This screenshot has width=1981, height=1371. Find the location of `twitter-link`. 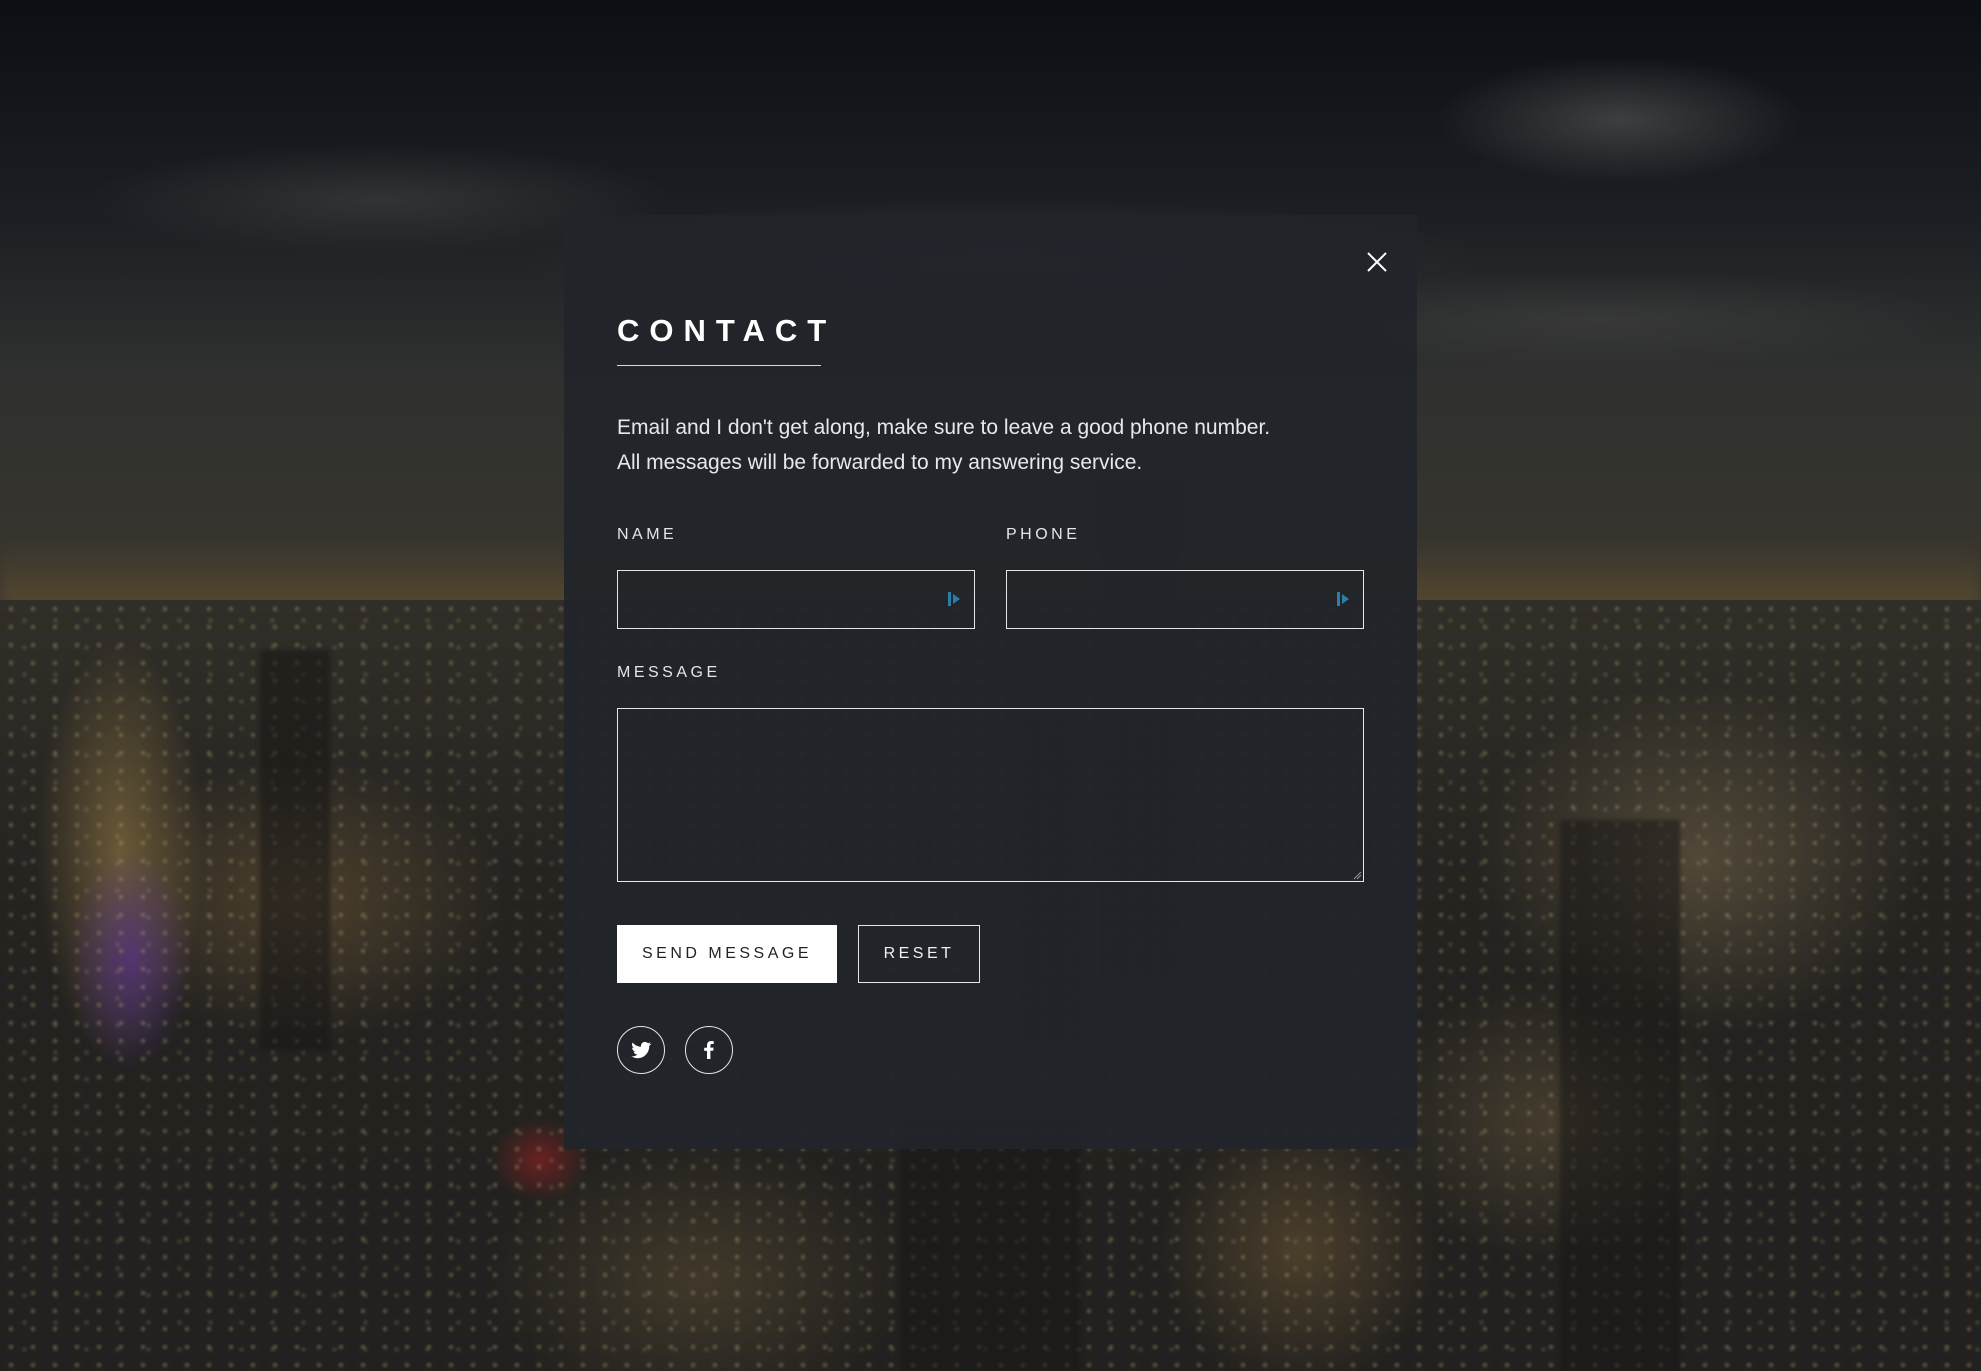

twitter-link is located at coordinates (641, 1050).